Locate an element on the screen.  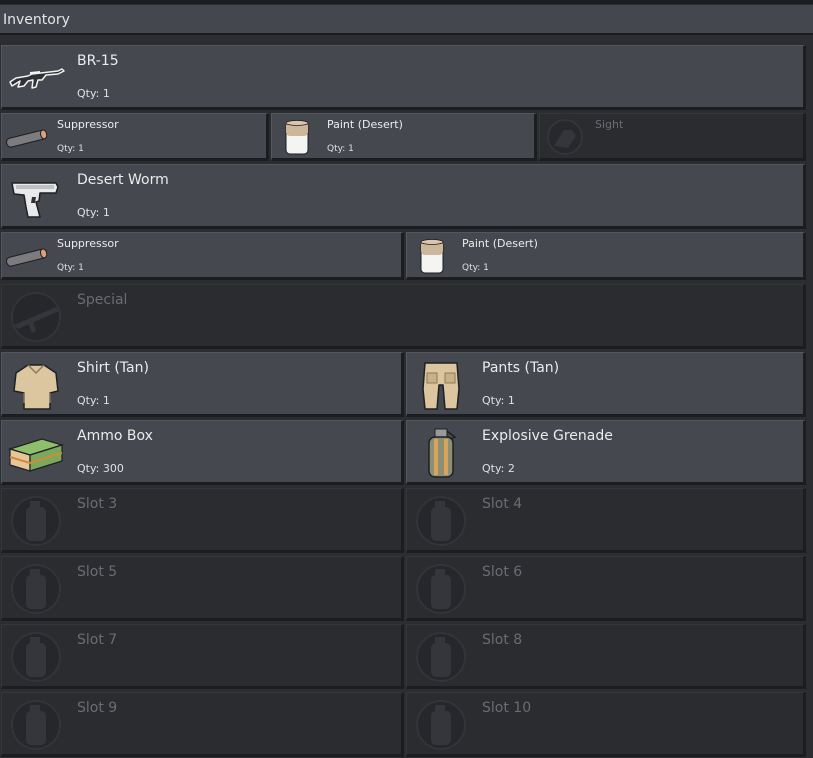
slot-label: Slot 5 is located at coordinates (97, 572).